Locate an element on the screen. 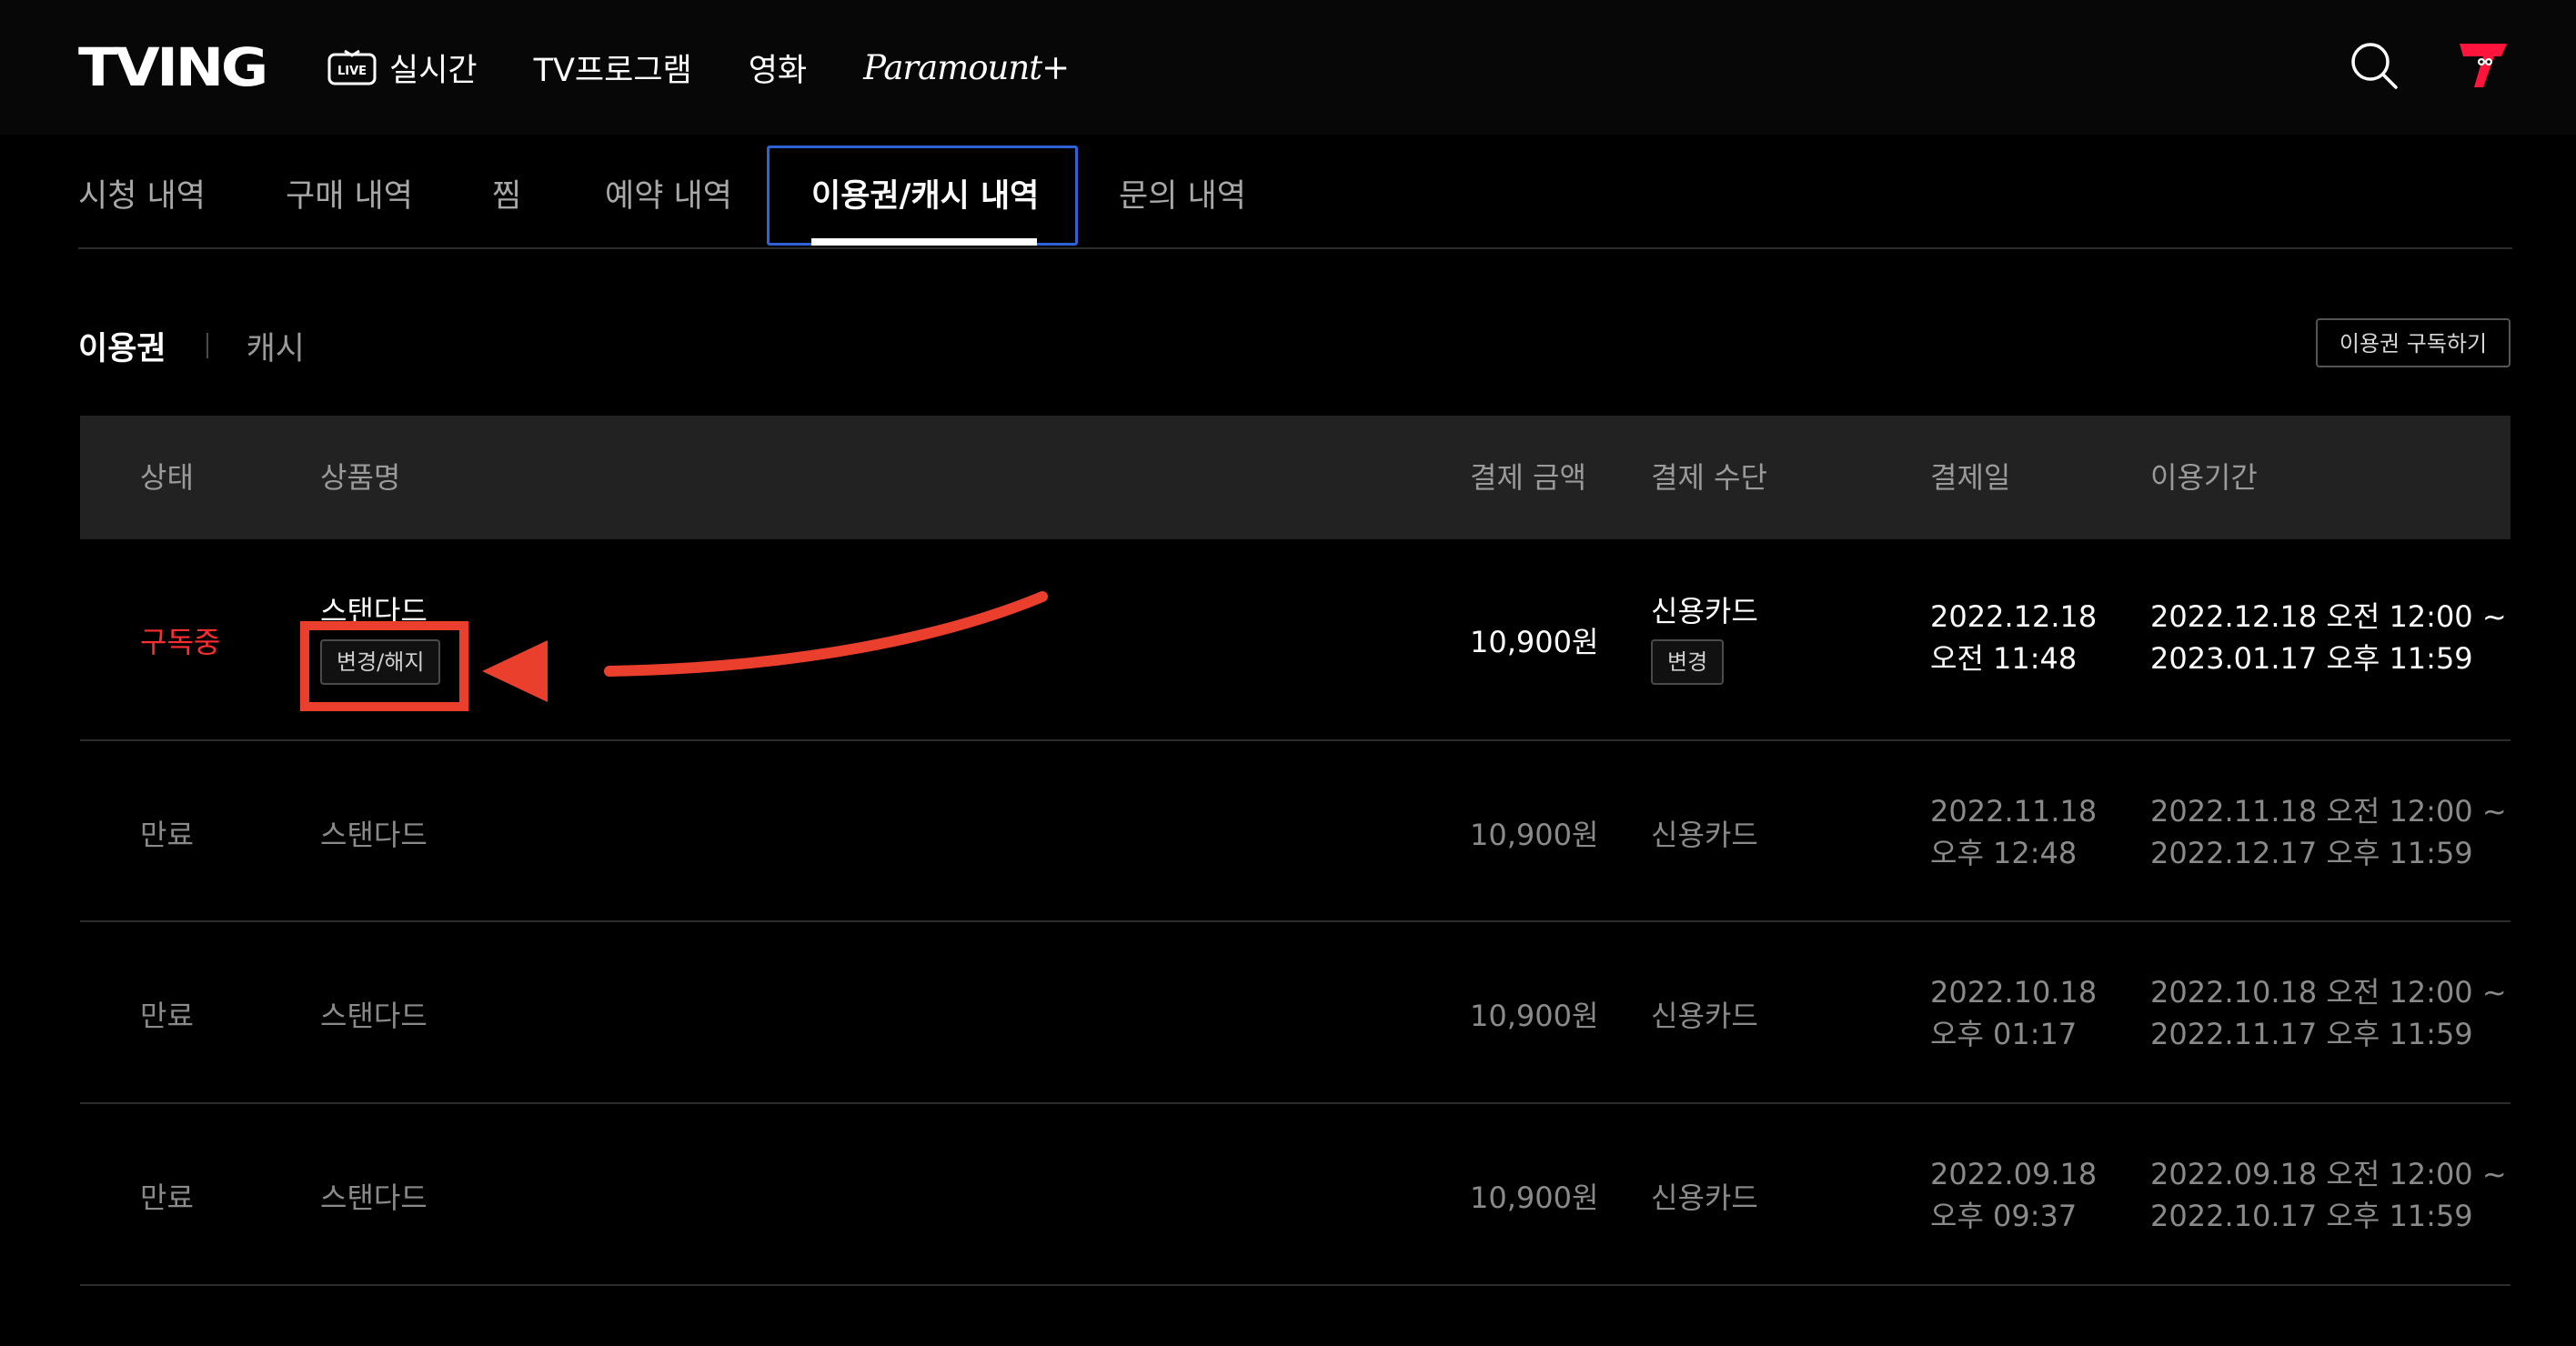 Image resolution: width=2576 pixels, height=1346 pixels. tab-focus-ring is located at coordinates (922, 196).